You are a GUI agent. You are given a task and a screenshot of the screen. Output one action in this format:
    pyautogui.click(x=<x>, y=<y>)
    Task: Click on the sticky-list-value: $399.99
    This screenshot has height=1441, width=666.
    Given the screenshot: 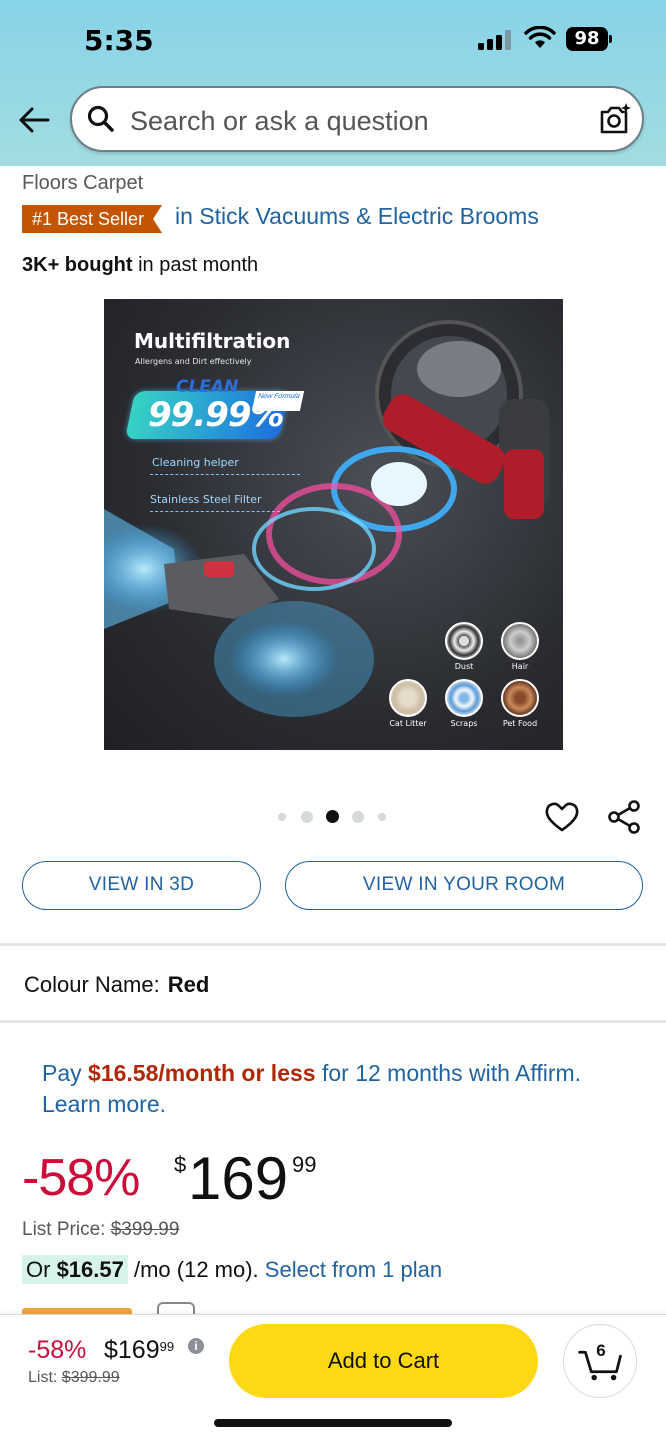 What is the action you would take?
    pyautogui.click(x=90, y=1377)
    